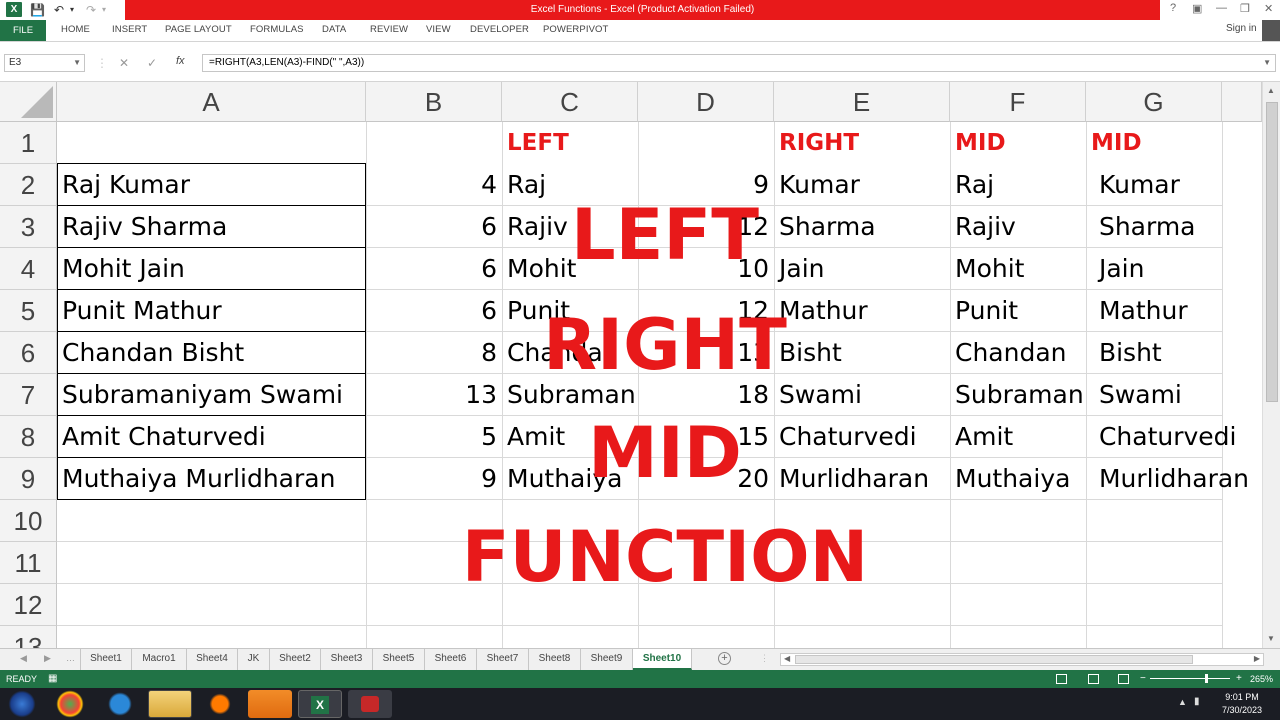 The image size is (1280, 720). What do you see at coordinates (787, 658) in the screenshot?
I see `scroll-left-icon: ◀` at bounding box center [787, 658].